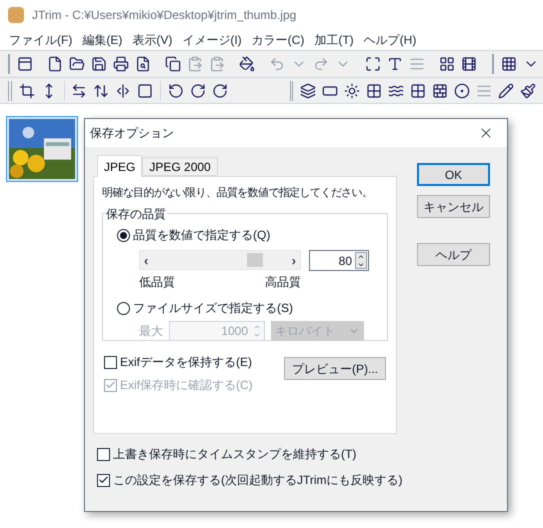  I want to click on brush-icon, so click(528, 90).